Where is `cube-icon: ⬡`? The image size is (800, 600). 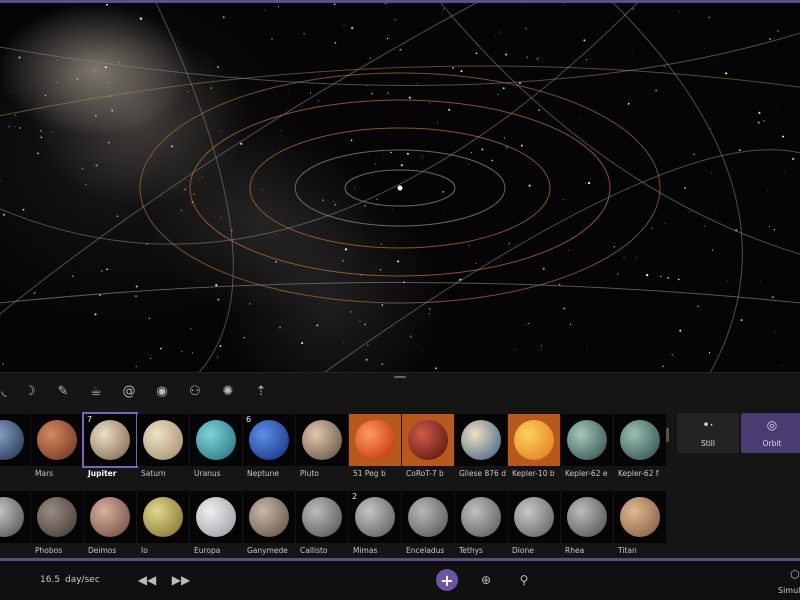 cube-icon: ⬡ is located at coordinates (795, 574).